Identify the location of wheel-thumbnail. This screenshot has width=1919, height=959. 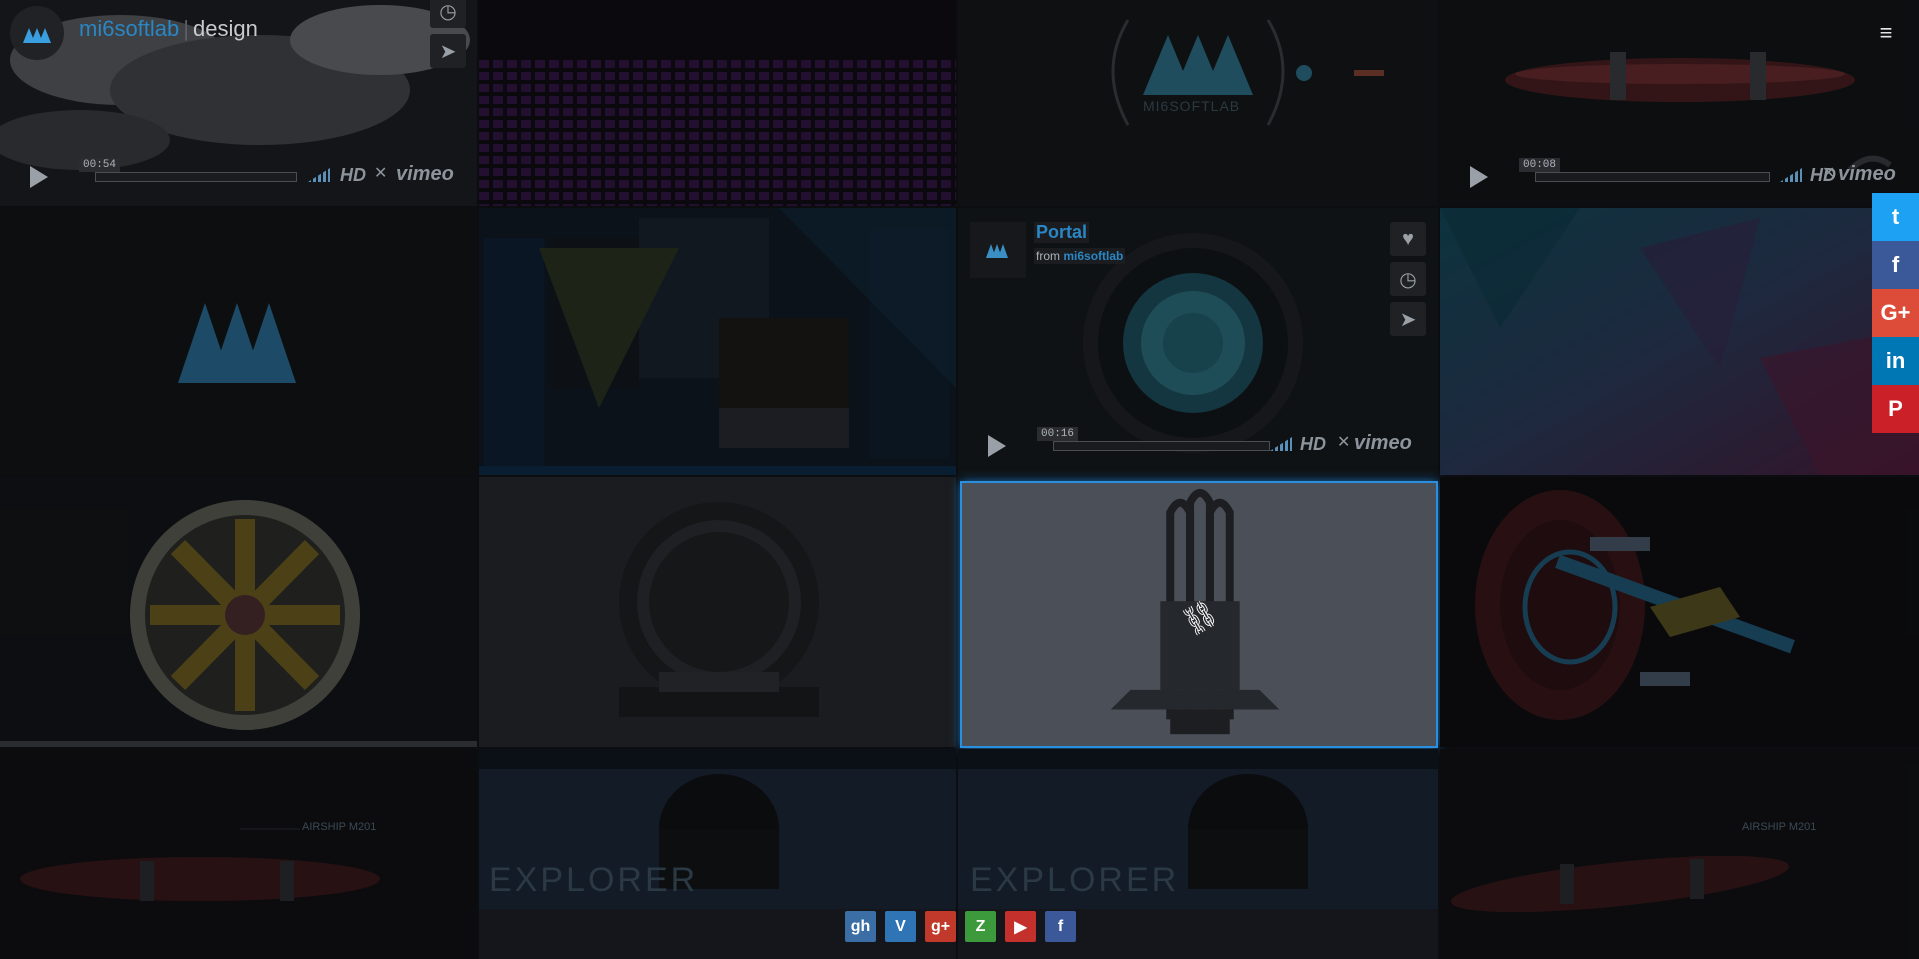
(238, 623).